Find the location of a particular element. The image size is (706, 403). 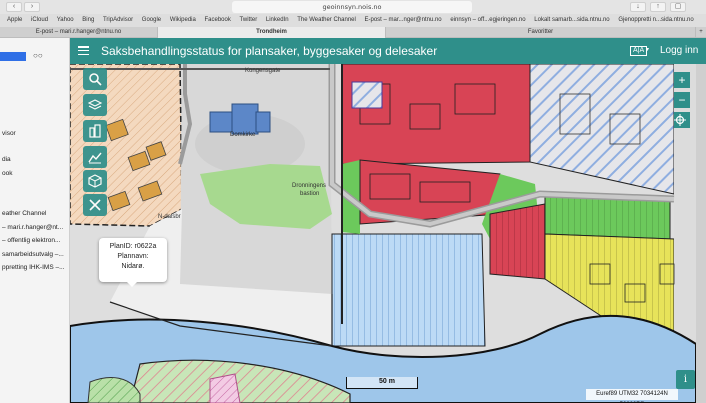

terrain-tool-button is located at coordinates (95, 157).